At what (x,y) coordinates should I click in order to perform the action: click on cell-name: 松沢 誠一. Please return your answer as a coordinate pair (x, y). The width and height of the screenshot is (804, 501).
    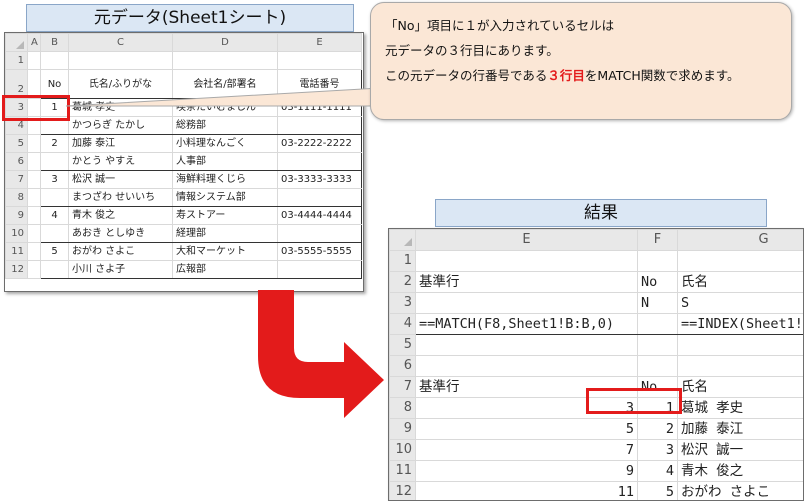
    Looking at the image, I should click on (740, 450).